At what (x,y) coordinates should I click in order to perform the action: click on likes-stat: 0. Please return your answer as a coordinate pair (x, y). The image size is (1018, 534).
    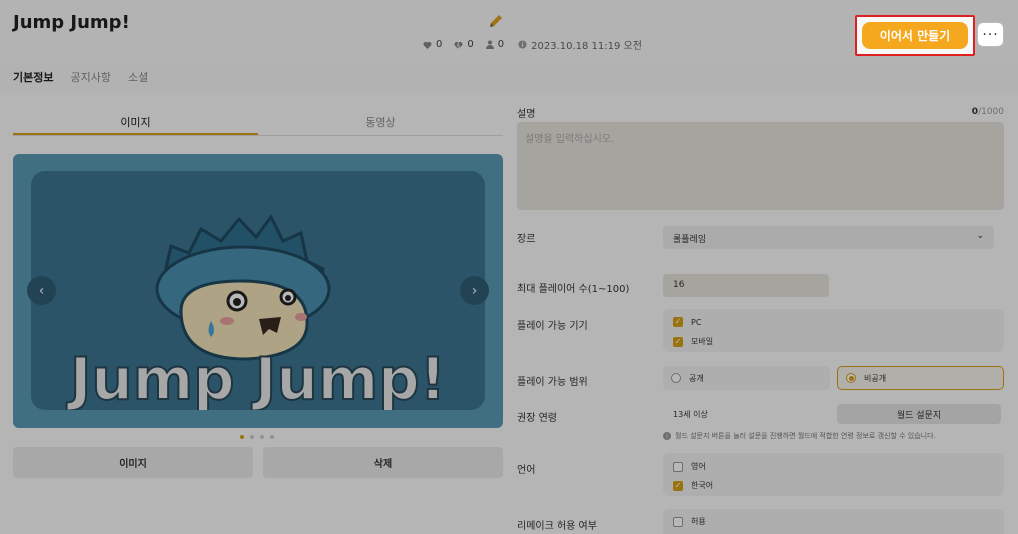
    Looking at the image, I should click on (432, 44).